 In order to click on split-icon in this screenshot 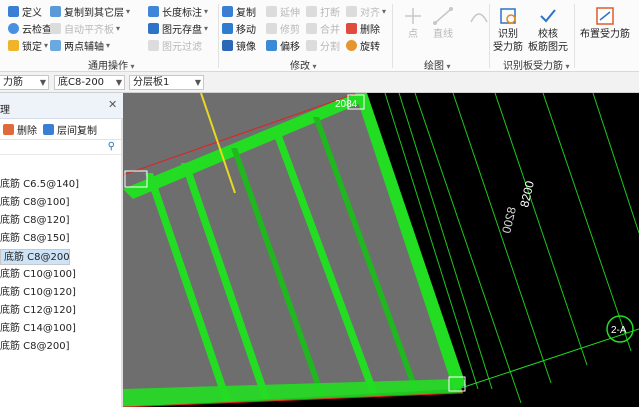, I will do `click(311, 45)`.